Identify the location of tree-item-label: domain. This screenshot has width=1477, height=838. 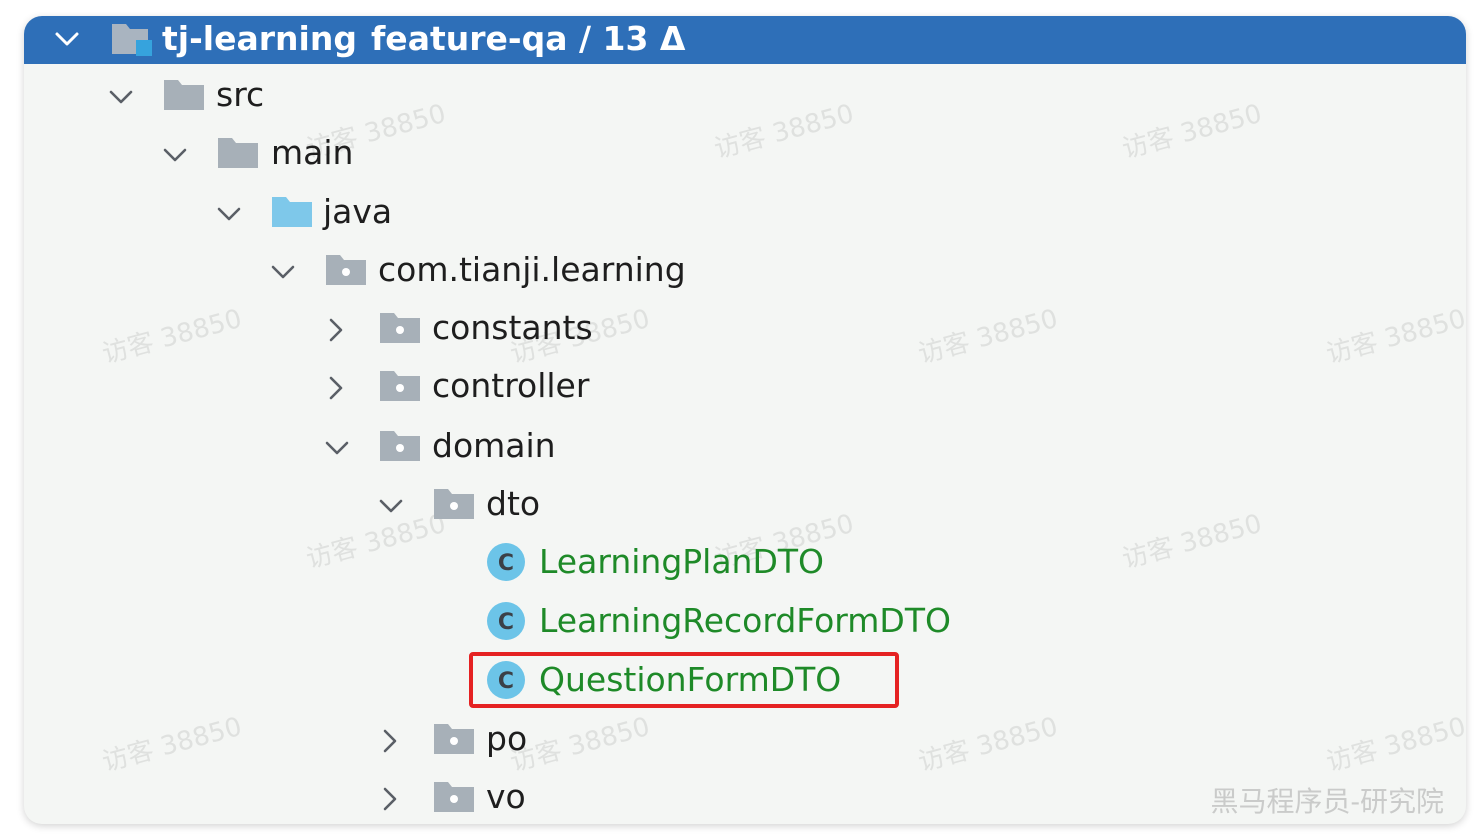
(494, 445).